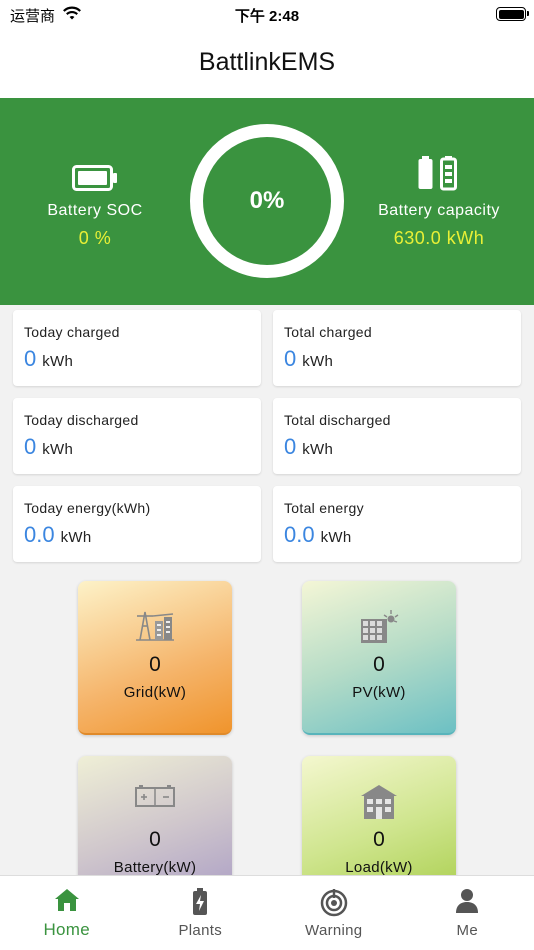 This screenshot has height=950, width=534. What do you see at coordinates (137, 524) in the screenshot?
I see `today-energy-card: Today energy(kWh) 0.0 kWh` at bounding box center [137, 524].